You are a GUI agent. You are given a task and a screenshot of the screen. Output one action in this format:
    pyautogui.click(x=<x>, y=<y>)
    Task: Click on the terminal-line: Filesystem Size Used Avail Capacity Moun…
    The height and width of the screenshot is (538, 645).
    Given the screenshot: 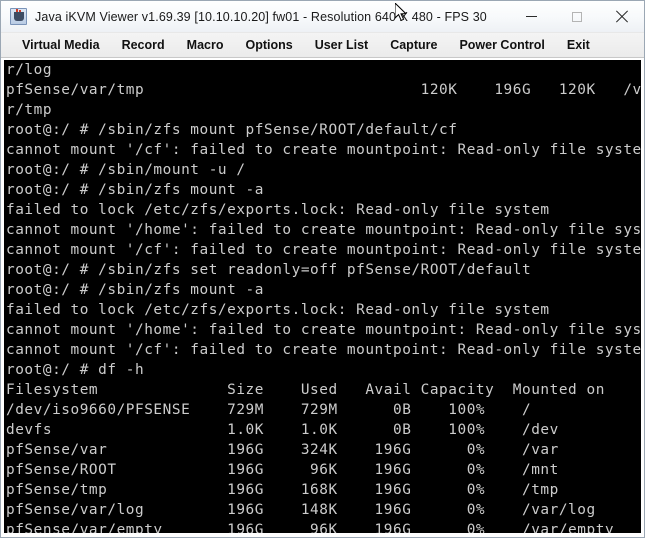 What is the action you would take?
    pyautogui.click(x=305, y=390)
    